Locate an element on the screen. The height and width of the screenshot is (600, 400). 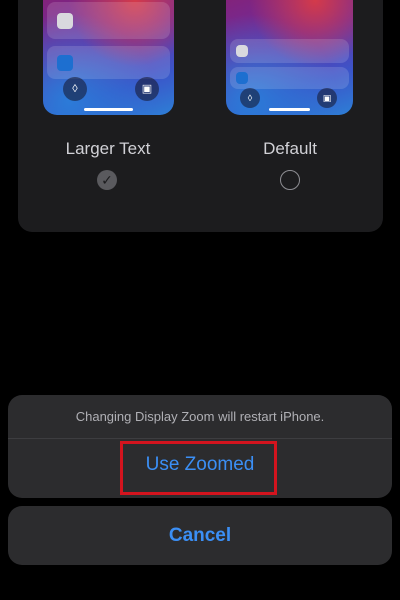
highlight-annotation-box is located at coordinates (198, 468).